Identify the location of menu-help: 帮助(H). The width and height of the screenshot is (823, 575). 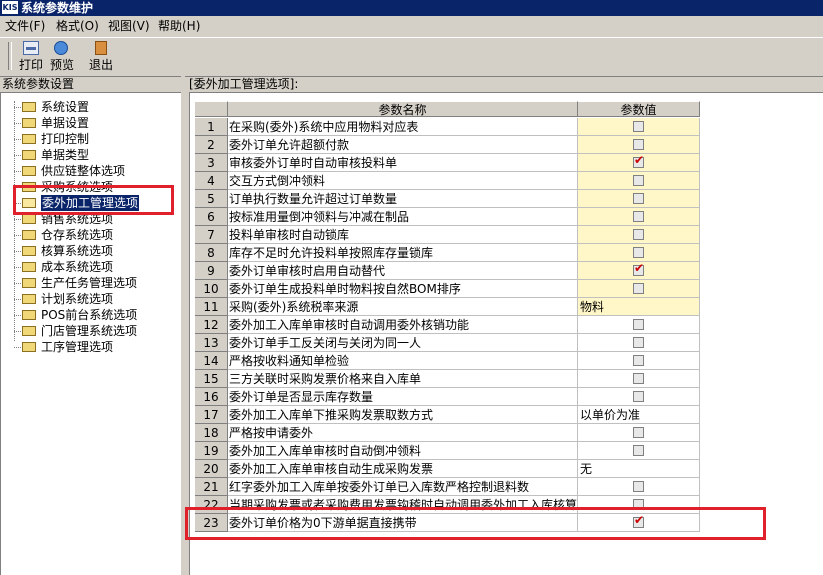
(179, 26).